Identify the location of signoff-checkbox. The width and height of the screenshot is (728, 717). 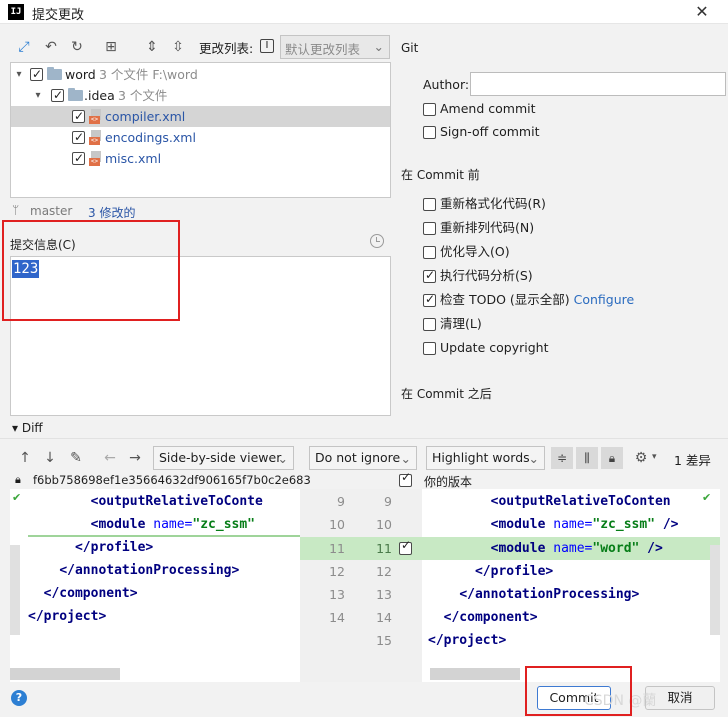
(429, 132).